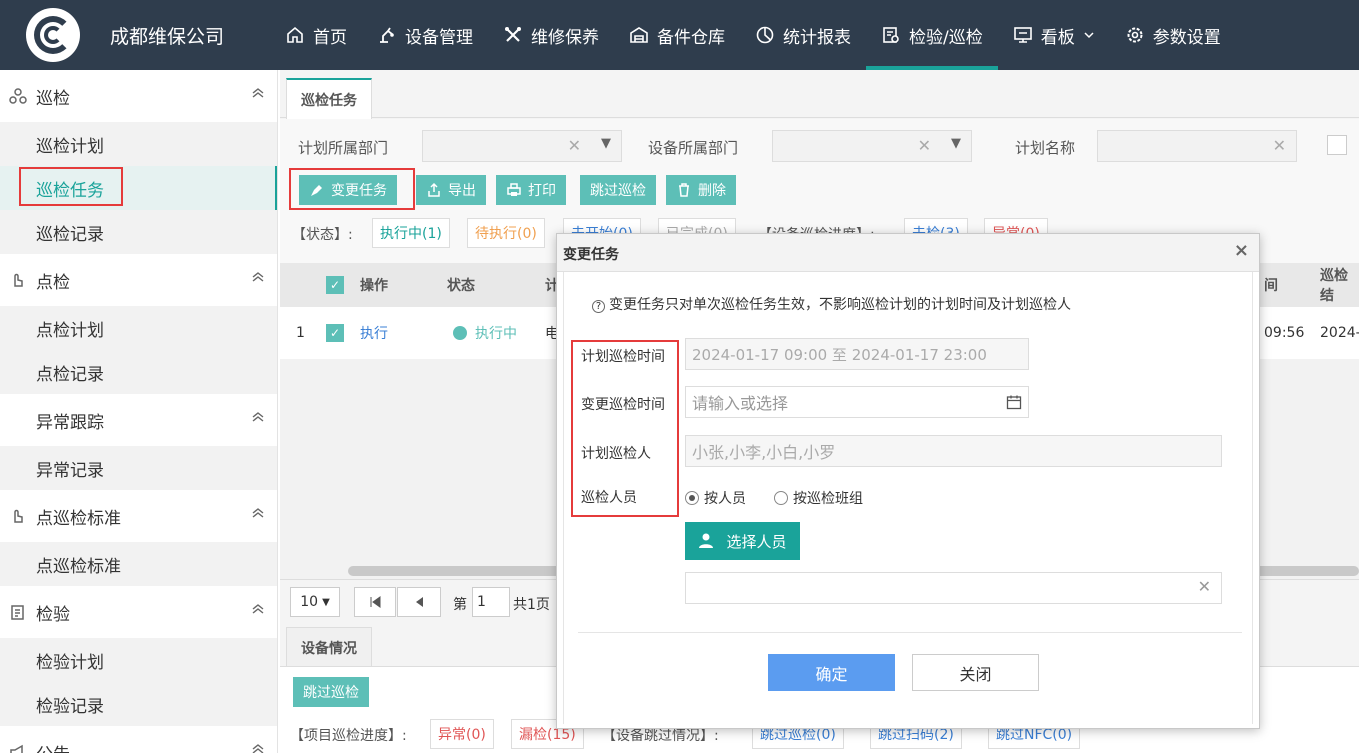 This screenshot has height=753, width=1359. Describe the element at coordinates (803, 35) in the screenshot. I see `nav-reports: 统计报表` at that location.